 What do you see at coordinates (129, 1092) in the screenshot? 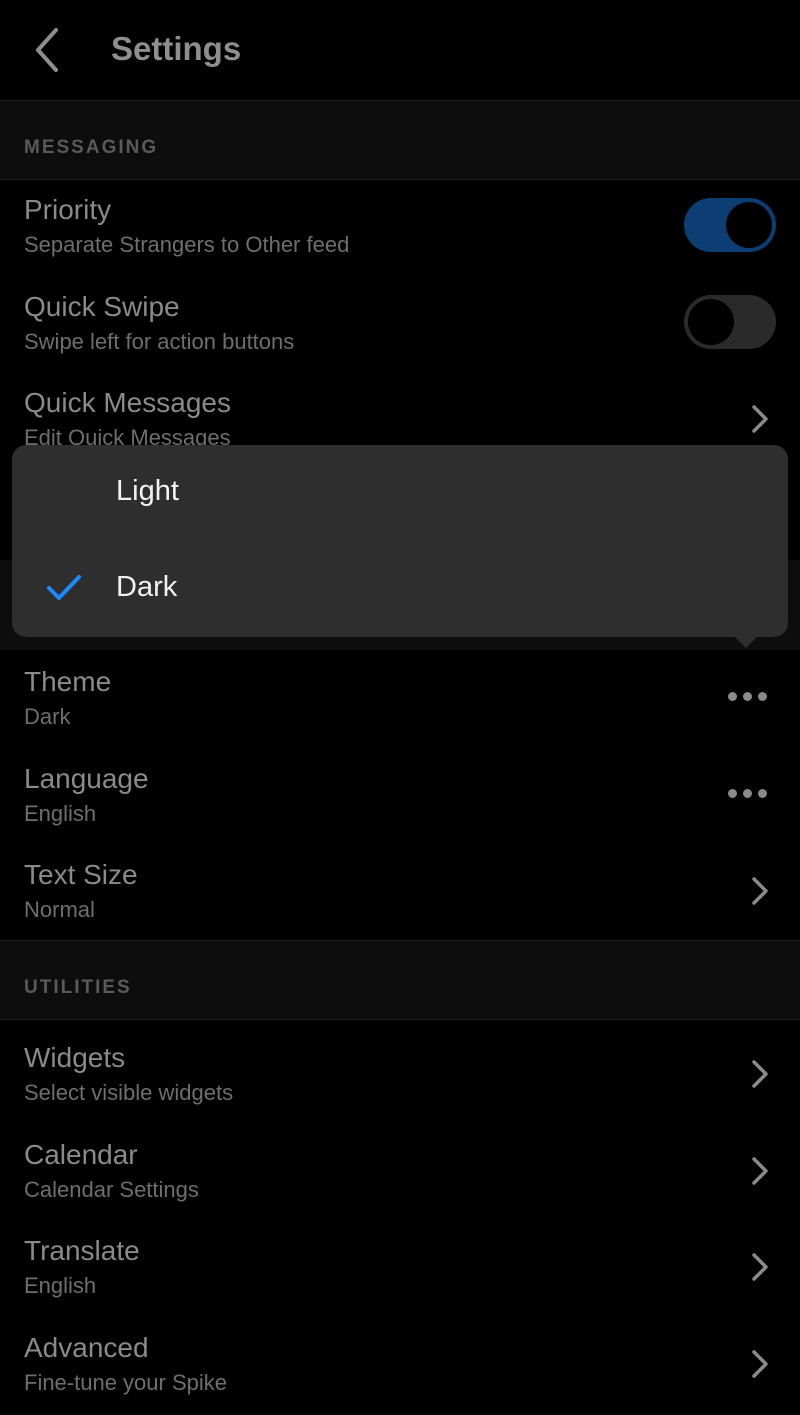
I see `setting-subtitle: Select visible widgets` at bounding box center [129, 1092].